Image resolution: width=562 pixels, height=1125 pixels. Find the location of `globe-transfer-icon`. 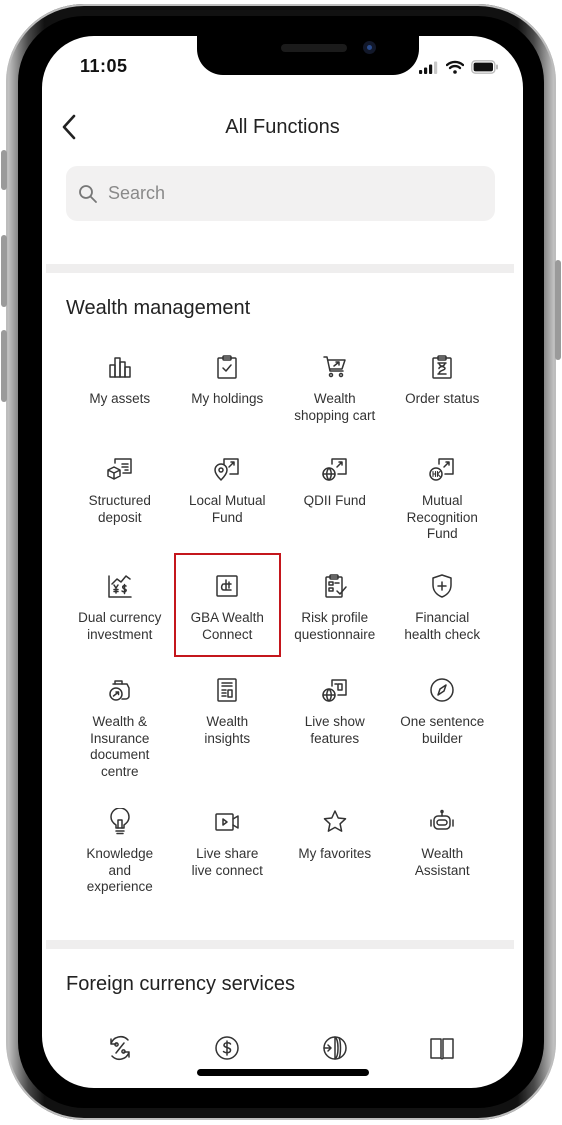

globe-transfer-icon is located at coordinates (335, 1048).